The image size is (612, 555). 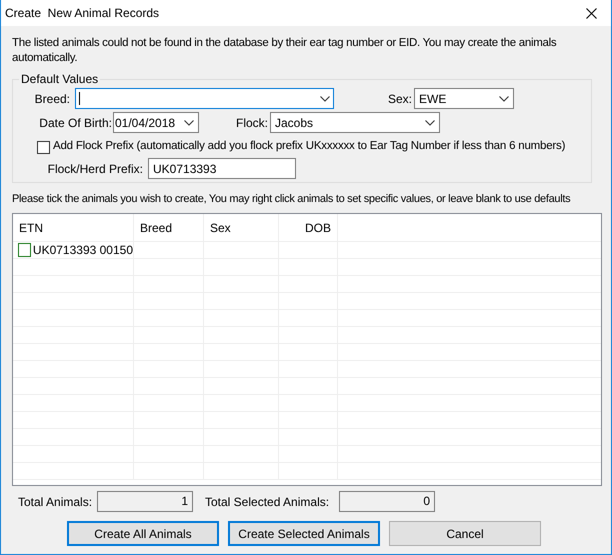 What do you see at coordinates (156, 228) in the screenshot?
I see `column-header: Breed` at bounding box center [156, 228].